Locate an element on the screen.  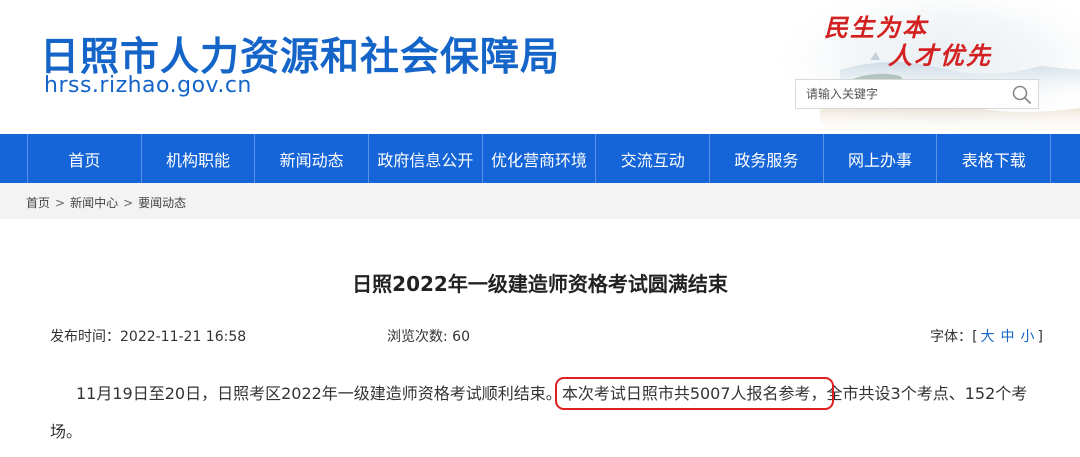
publish-date: 发布时间：2022-11-21 16:58 is located at coordinates (148, 336).